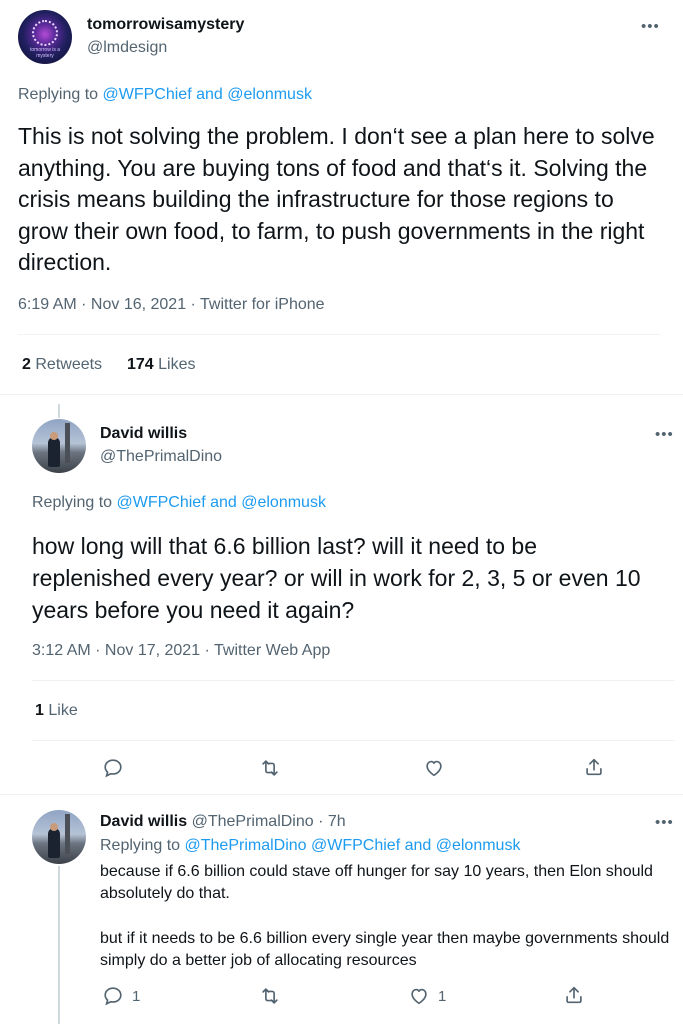 This screenshot has height=1024, width=683. Describe the element at coordinates (127, 48) in the screenshot. I see `handle: @lmdesign` at that location.